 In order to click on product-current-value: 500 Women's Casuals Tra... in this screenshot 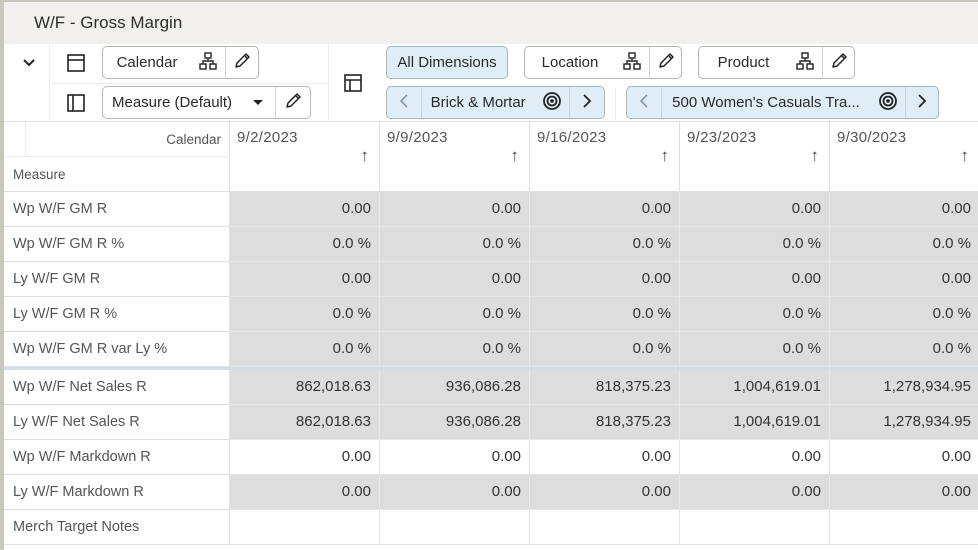, I will do `click(765, 102)`.